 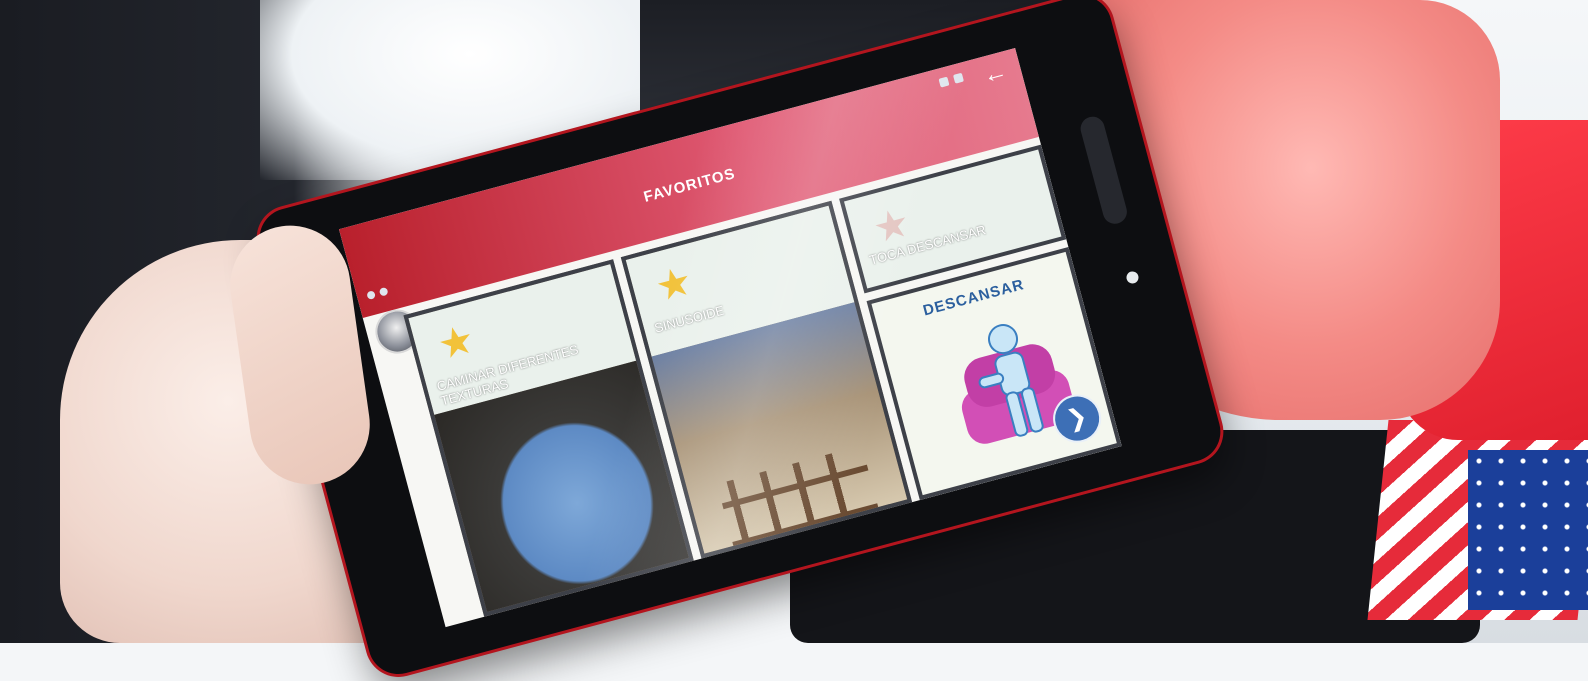 I want to click on status-bar, so click(x=951, y=80).